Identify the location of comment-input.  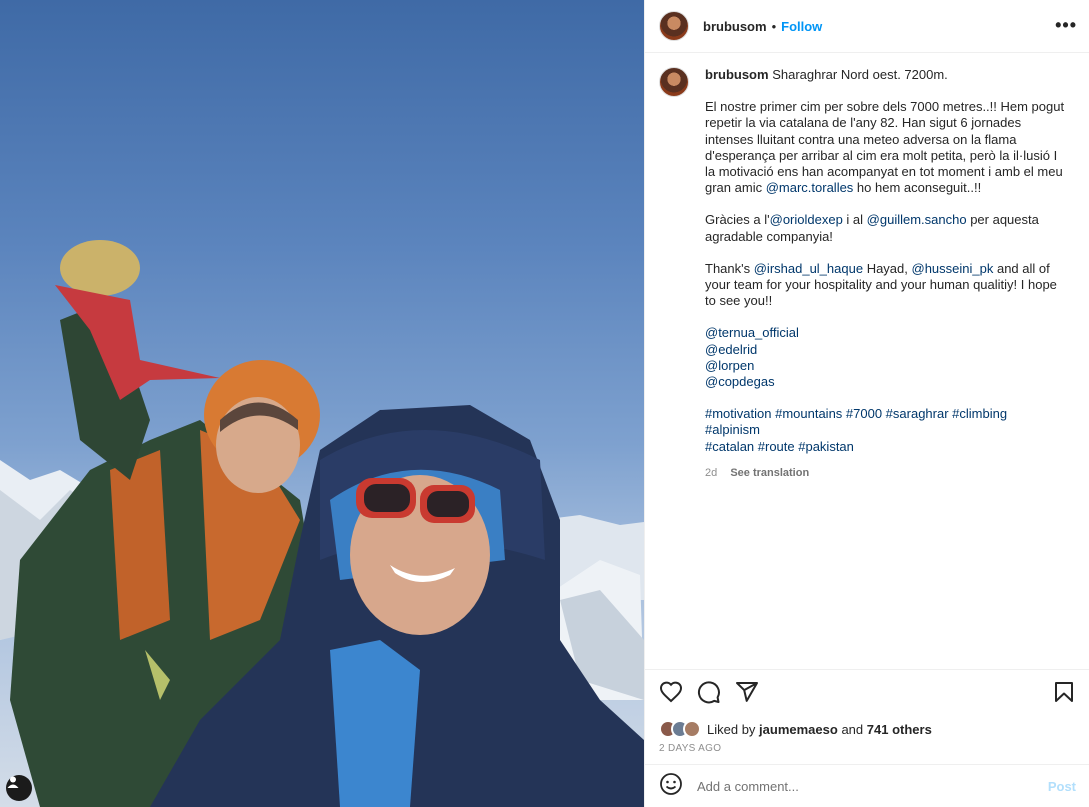
(872, 786).